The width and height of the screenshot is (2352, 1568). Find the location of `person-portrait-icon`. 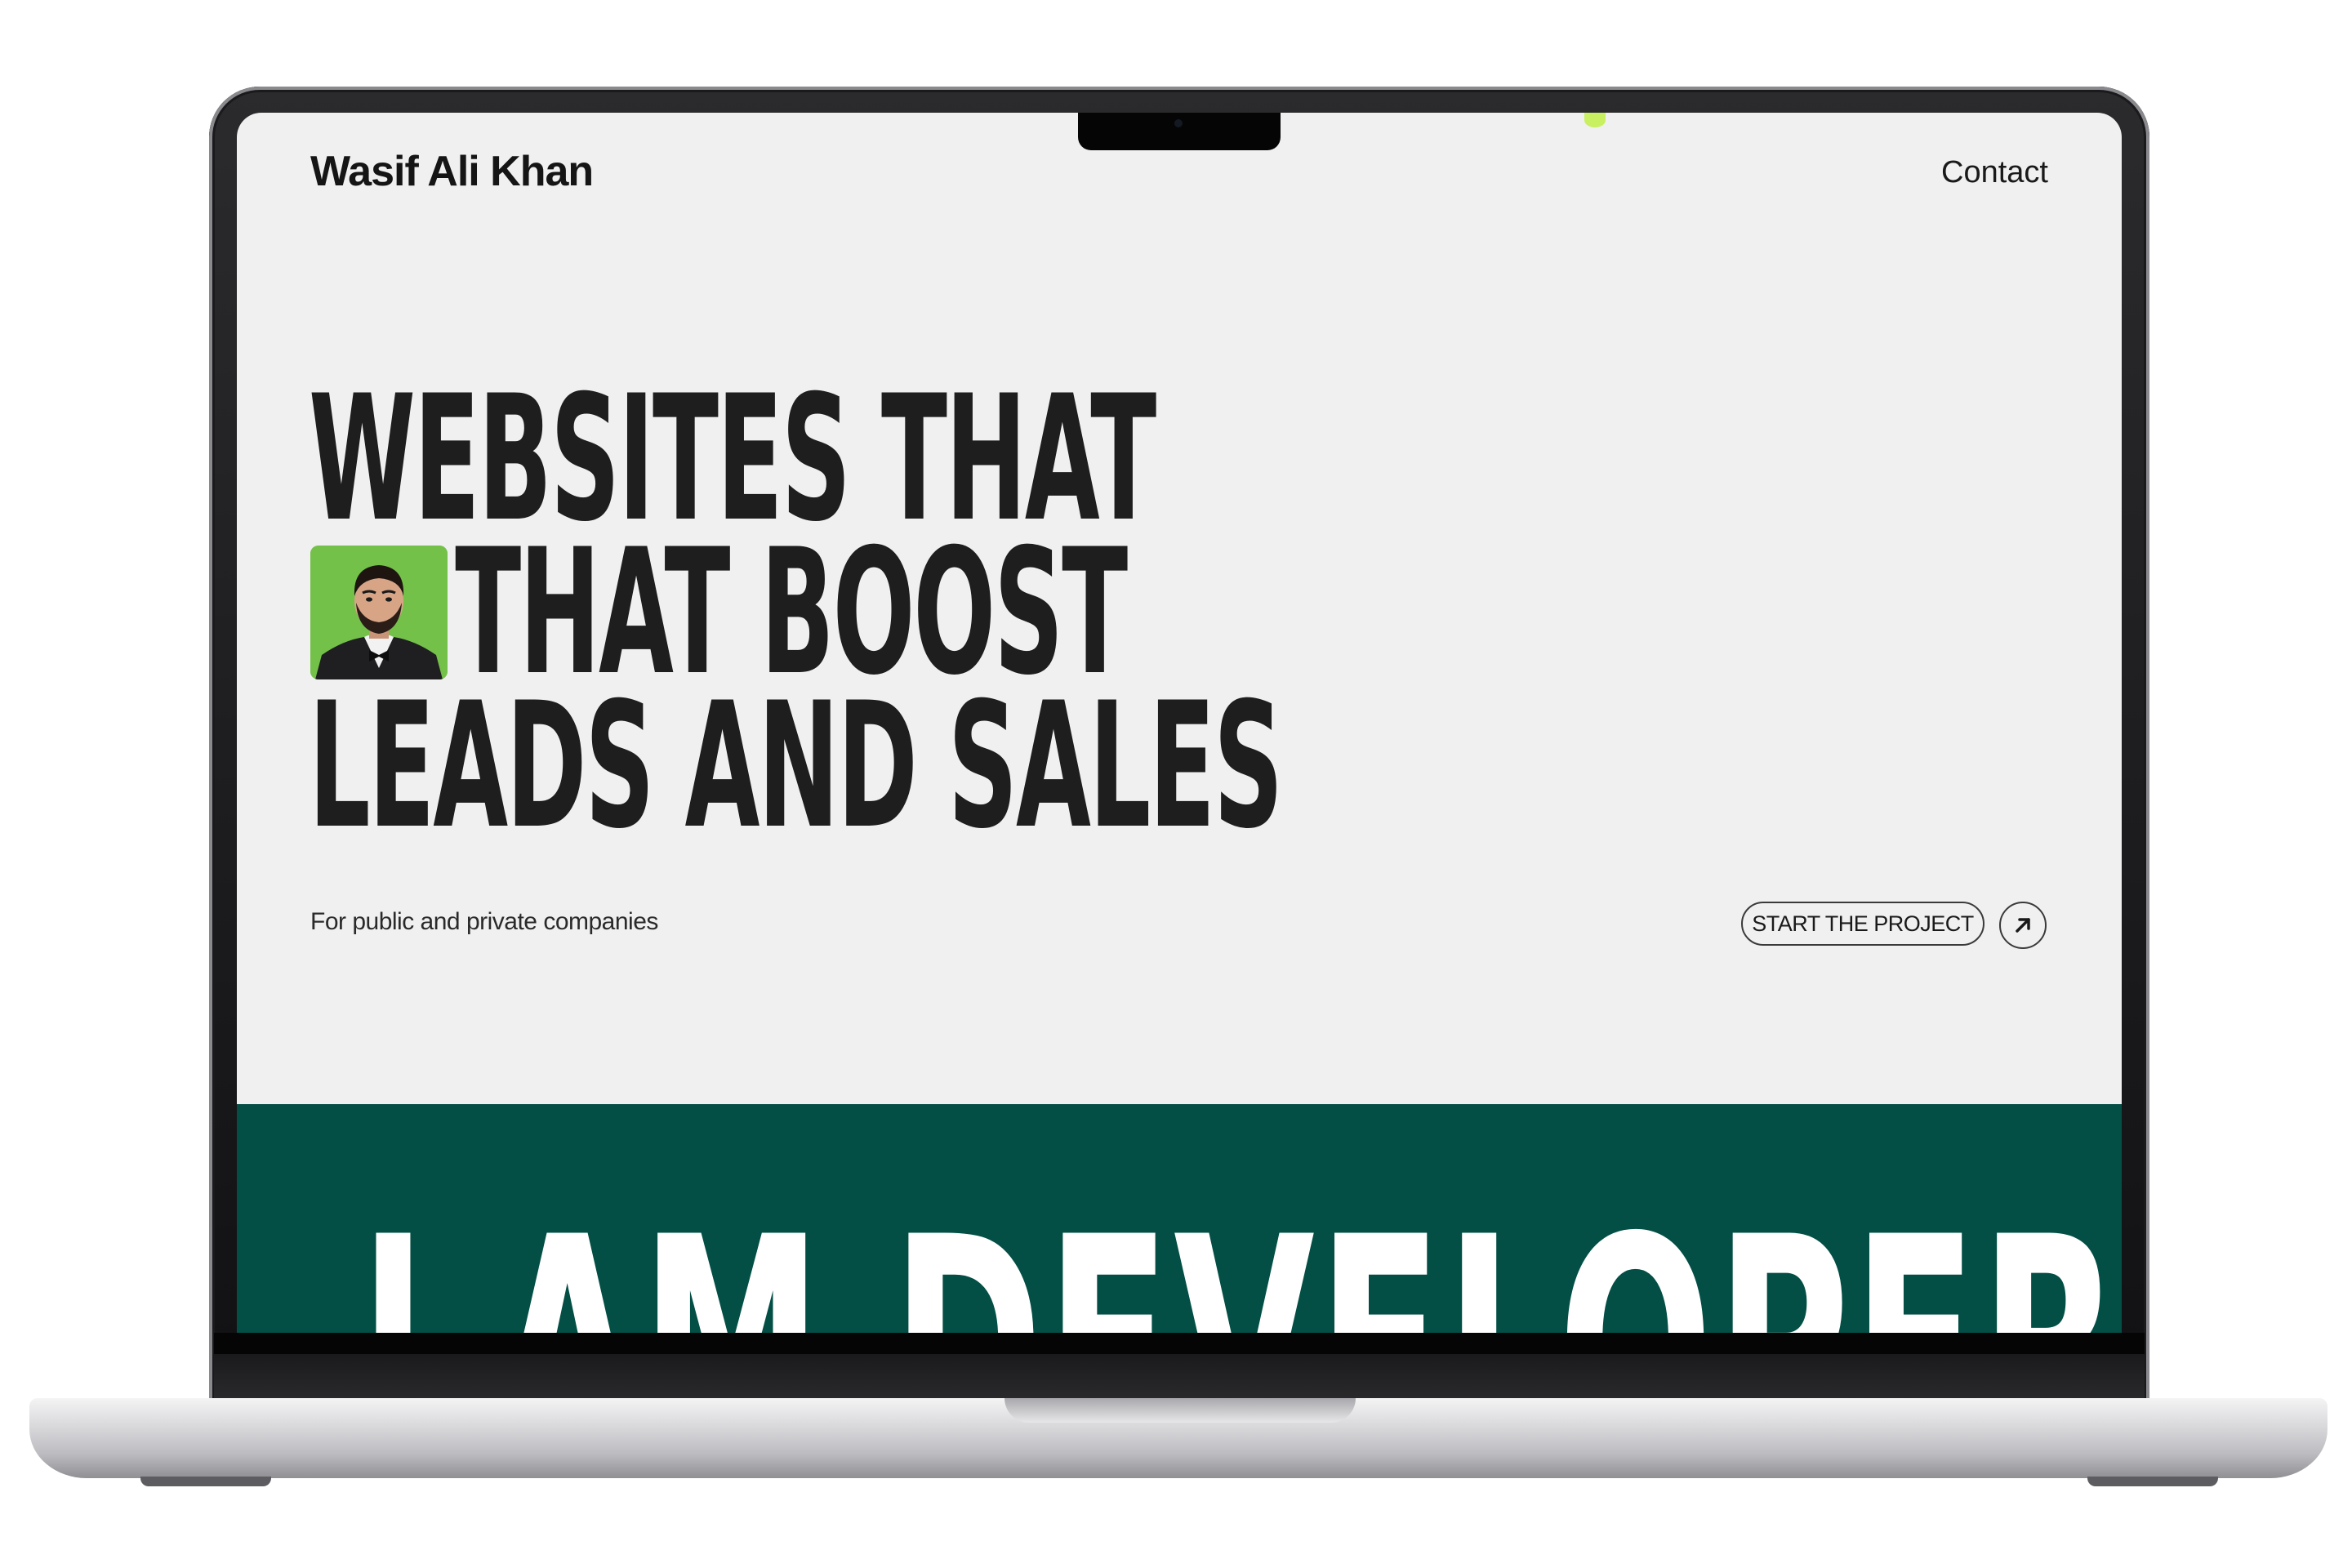

person-portrait-icon is located at coordinates (379, 612).